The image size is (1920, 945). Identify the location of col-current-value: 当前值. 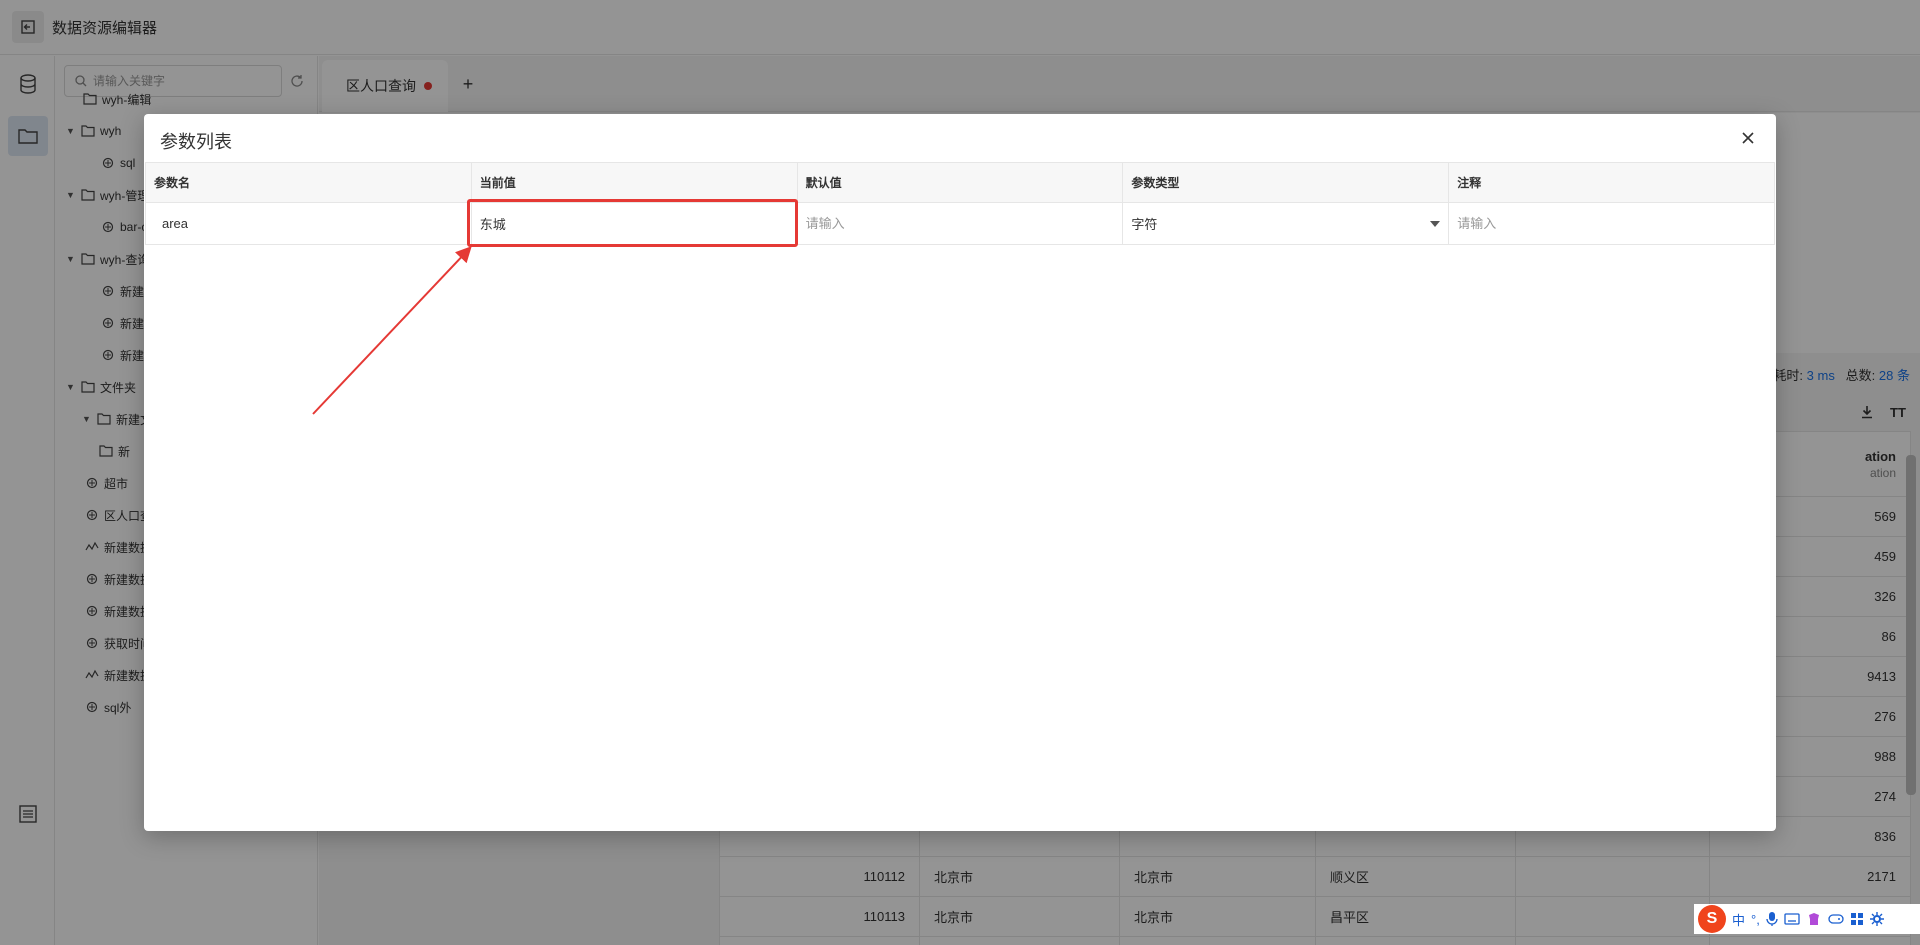
(634, 182).